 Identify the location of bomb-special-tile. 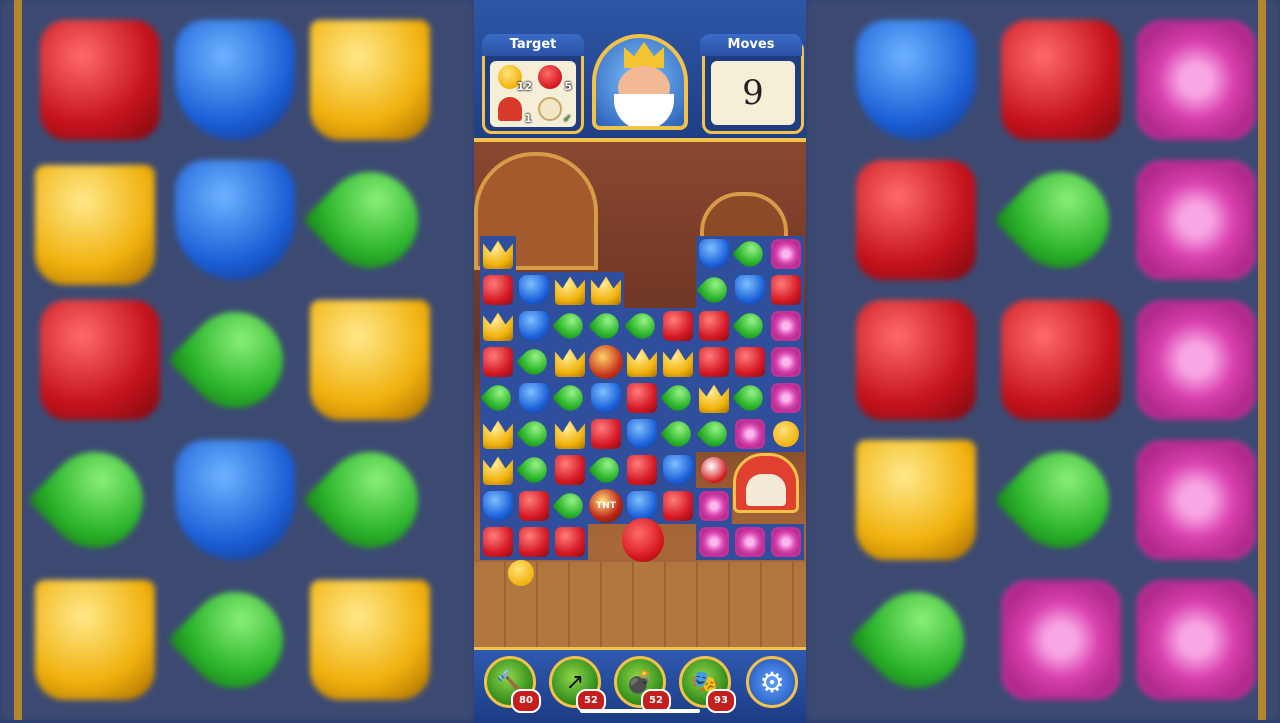
(606, 362).